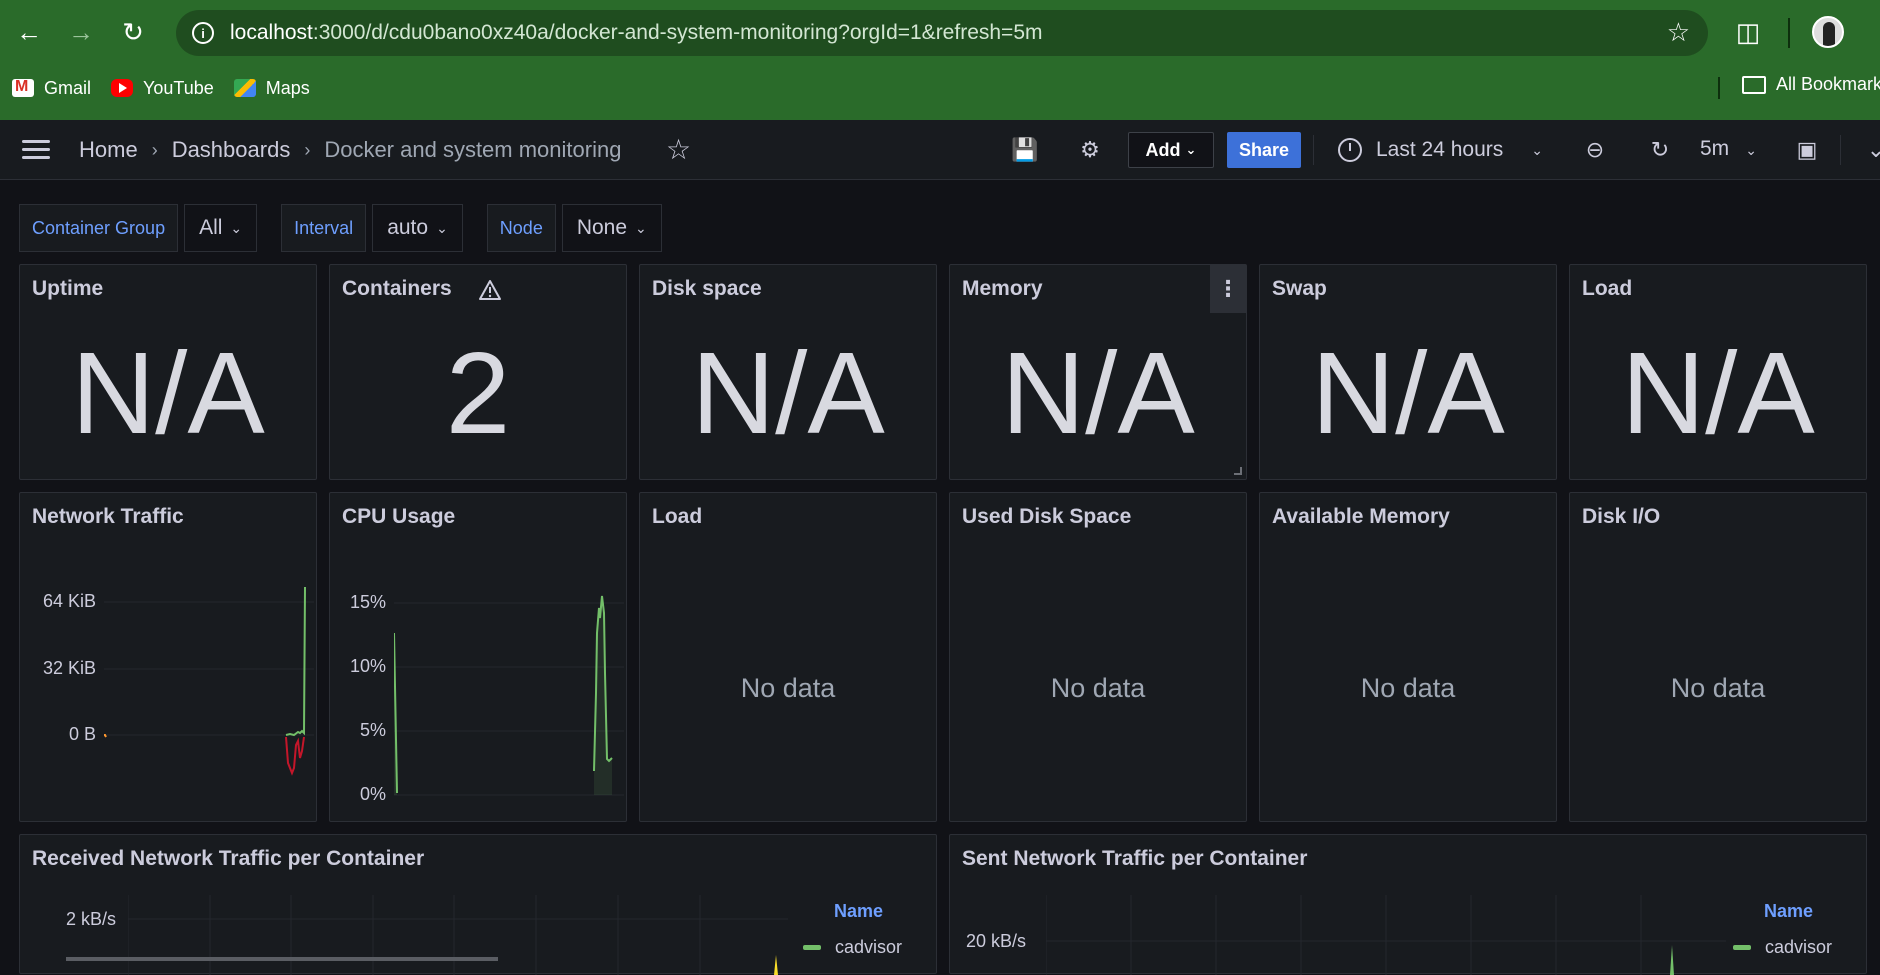 The height and width of the screenshot is (975, 1880). Describe the element at coordinates (1754, 84) in the screenshot. I see `folder-icon` at that location.